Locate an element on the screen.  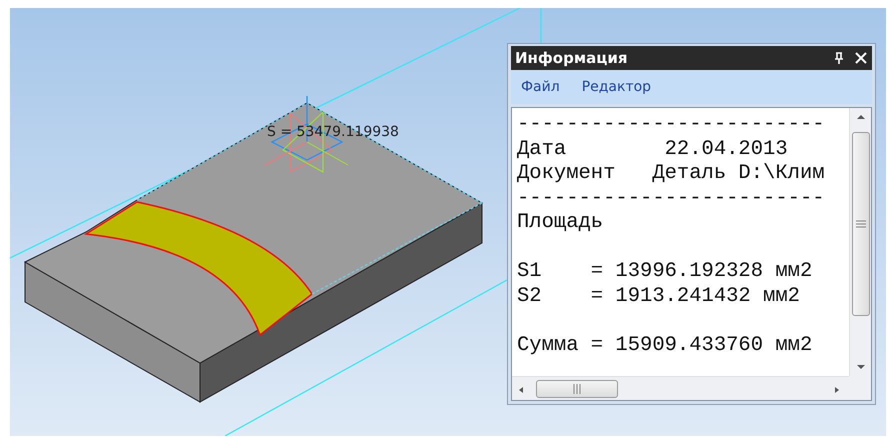
window-title: Информация is located at coordinates (571, 58).